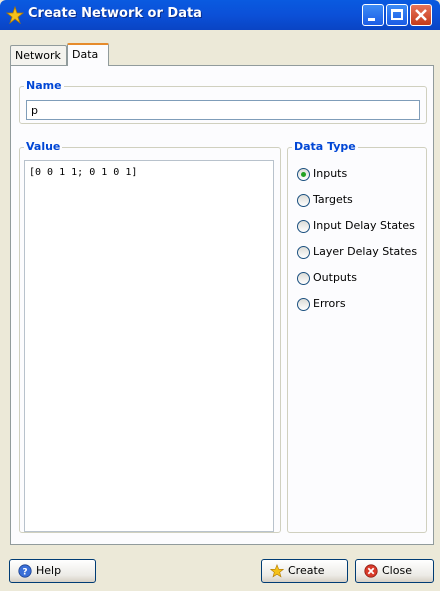 The width and height of the screenshot is (440, 591). What do you see at coordinates (365, 251) in the screenshot?
I see `radio-label: Layer Delay States` at bounding box center [365, 251].